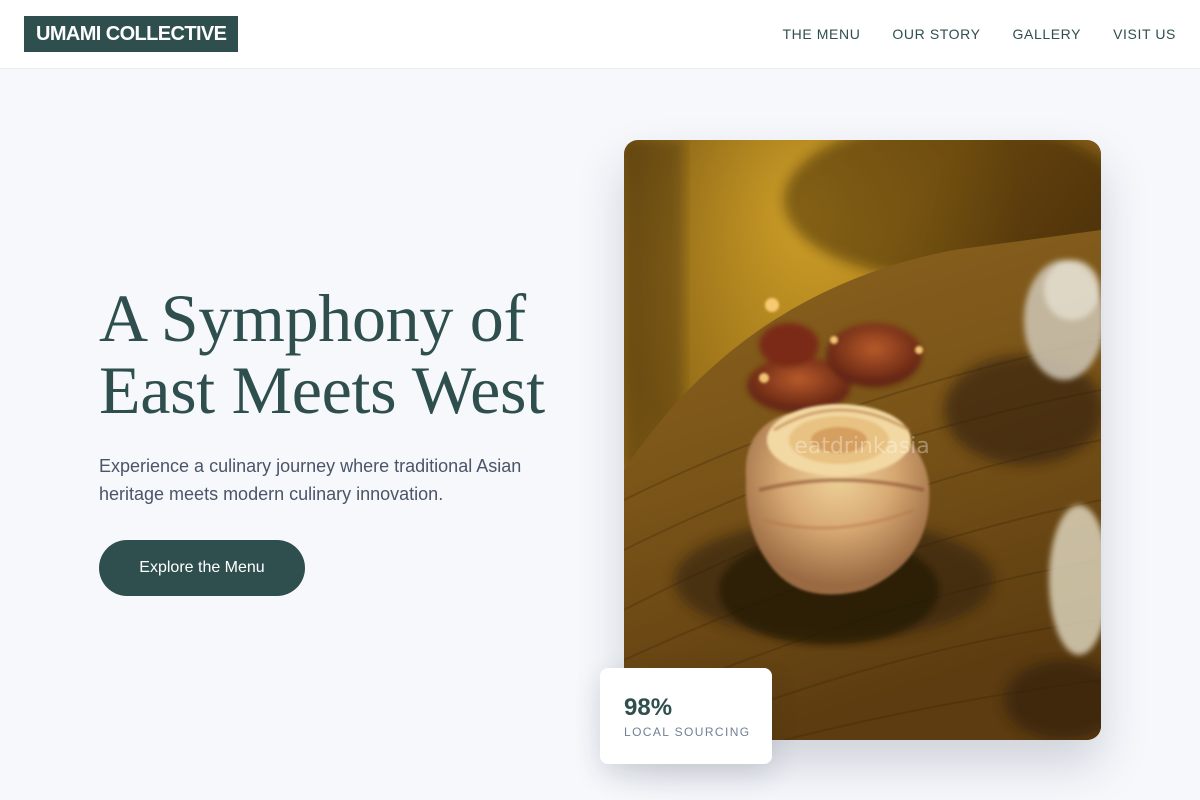 This screenshot has width=1200, height=800. I want to click on stat-card: 98% LOCAL SOURCING, so click(686, 716).